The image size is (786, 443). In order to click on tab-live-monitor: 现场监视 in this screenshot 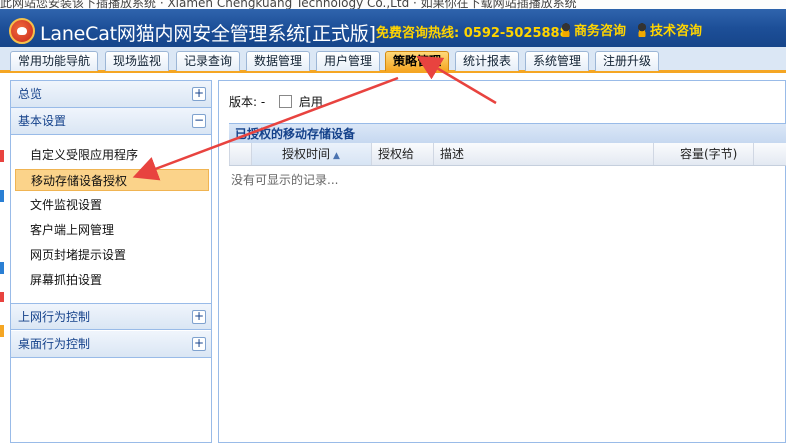, I will do `click(137, 61)`.